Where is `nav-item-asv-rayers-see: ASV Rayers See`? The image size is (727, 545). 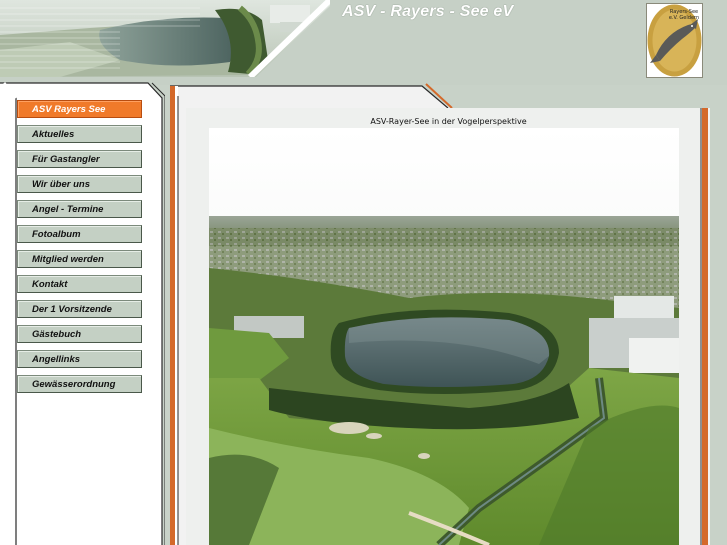
nav-item-asv-rayers-see: ASV Rayers See is located at coordinates (79, 109).